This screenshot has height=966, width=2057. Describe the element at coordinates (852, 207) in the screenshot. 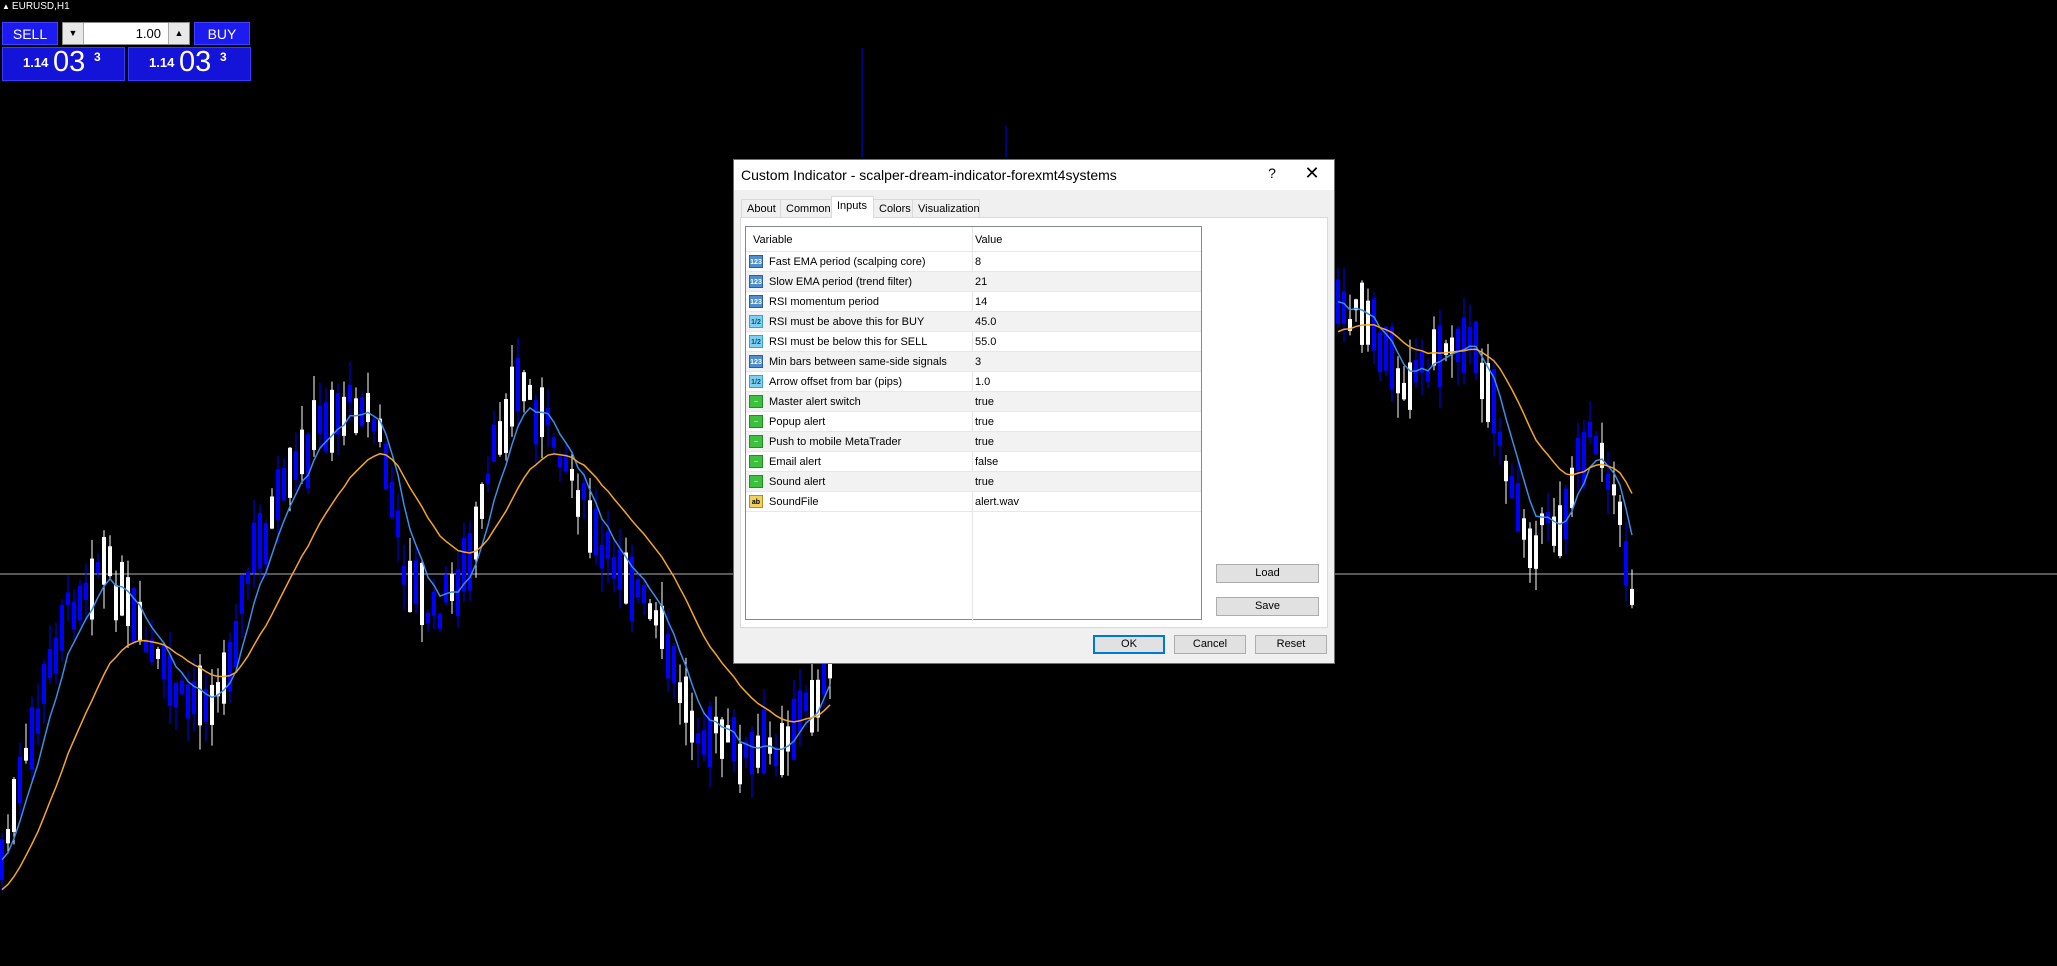

I see `tab-inputs: Inputs` at that location.